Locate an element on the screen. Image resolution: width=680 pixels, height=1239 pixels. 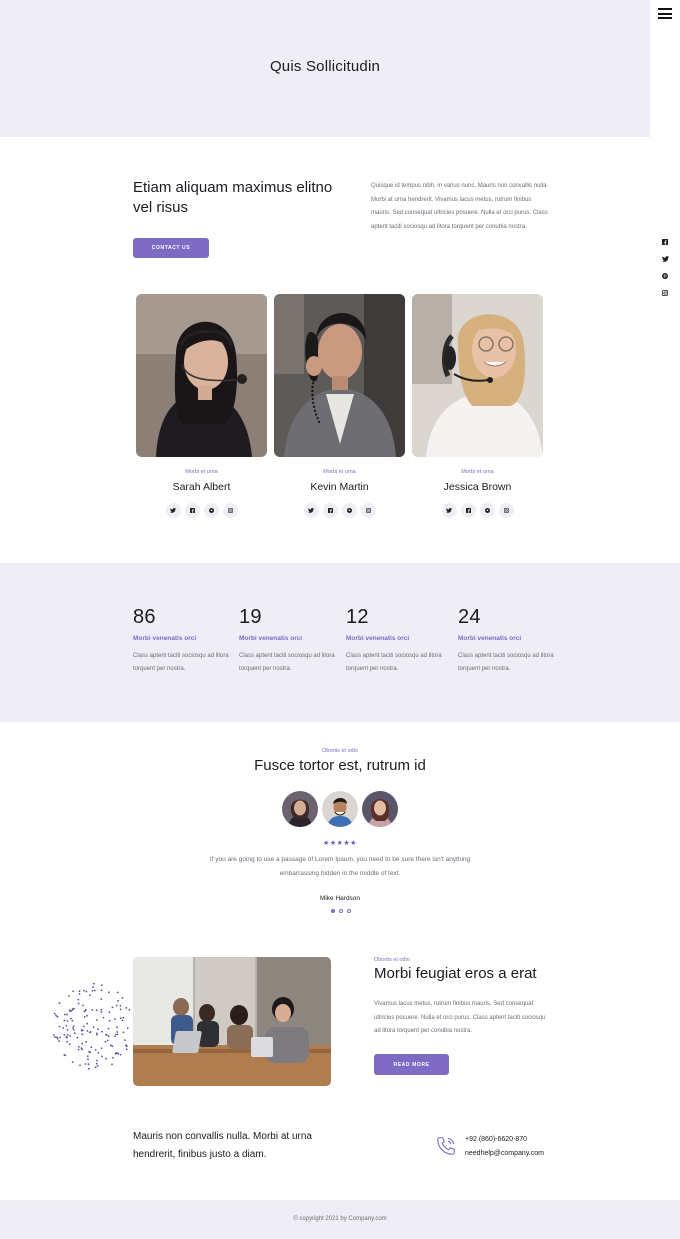
testimonial-avatars is located at coordinates (340, 809).